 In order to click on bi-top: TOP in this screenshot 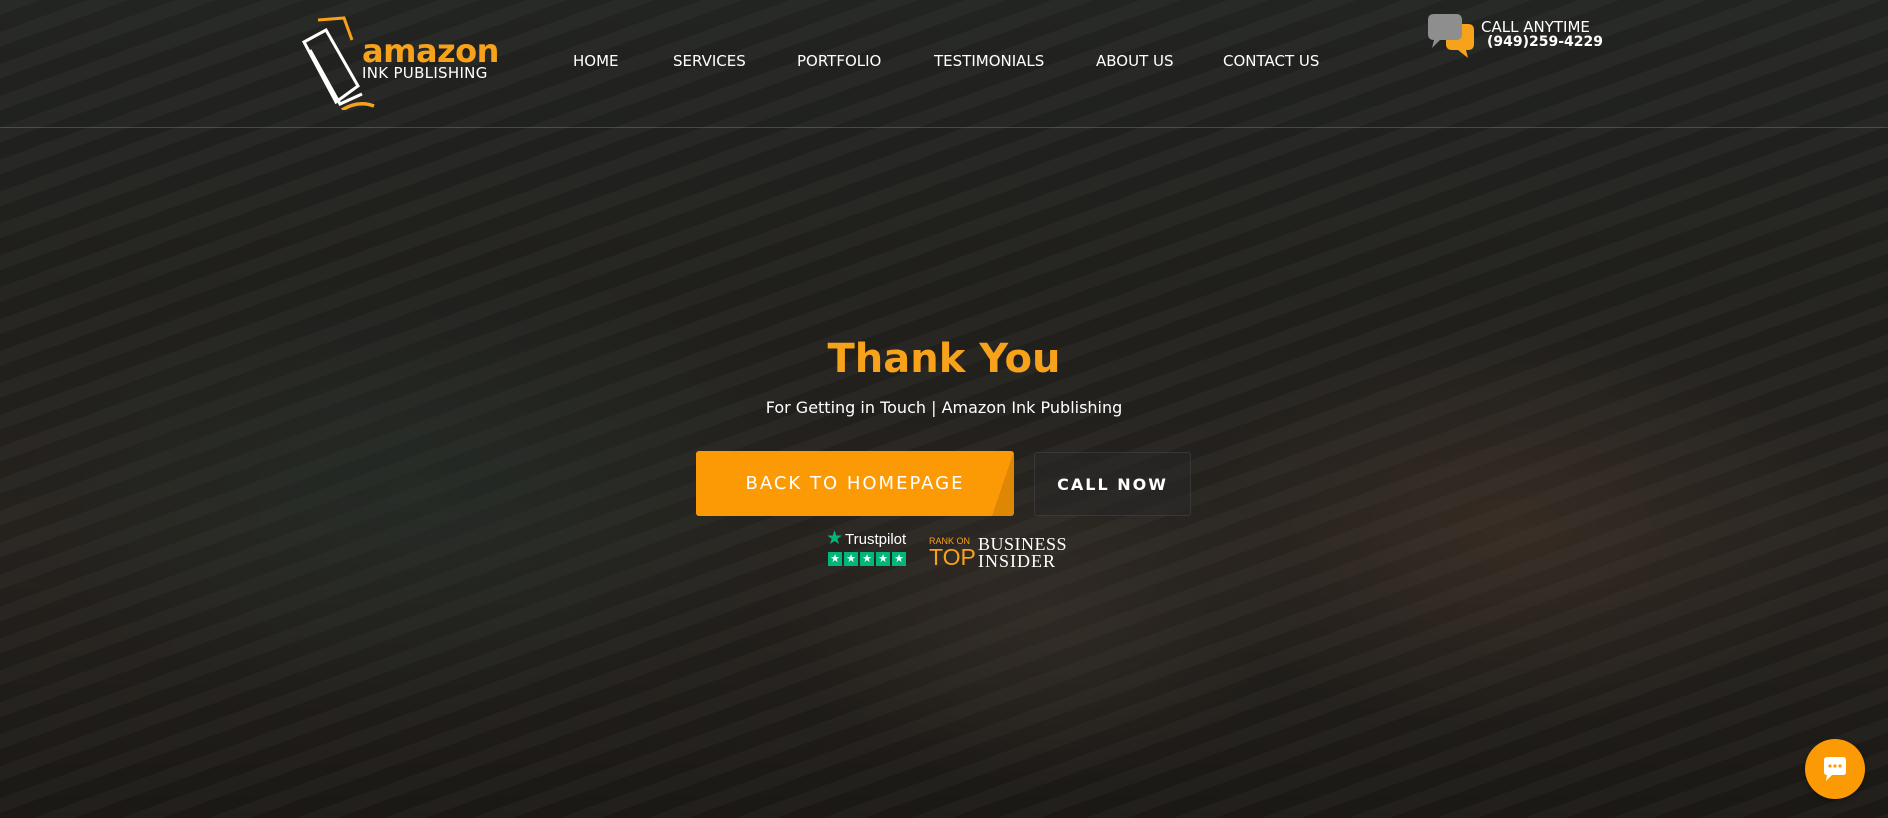, I will do `click(952, 557)`.